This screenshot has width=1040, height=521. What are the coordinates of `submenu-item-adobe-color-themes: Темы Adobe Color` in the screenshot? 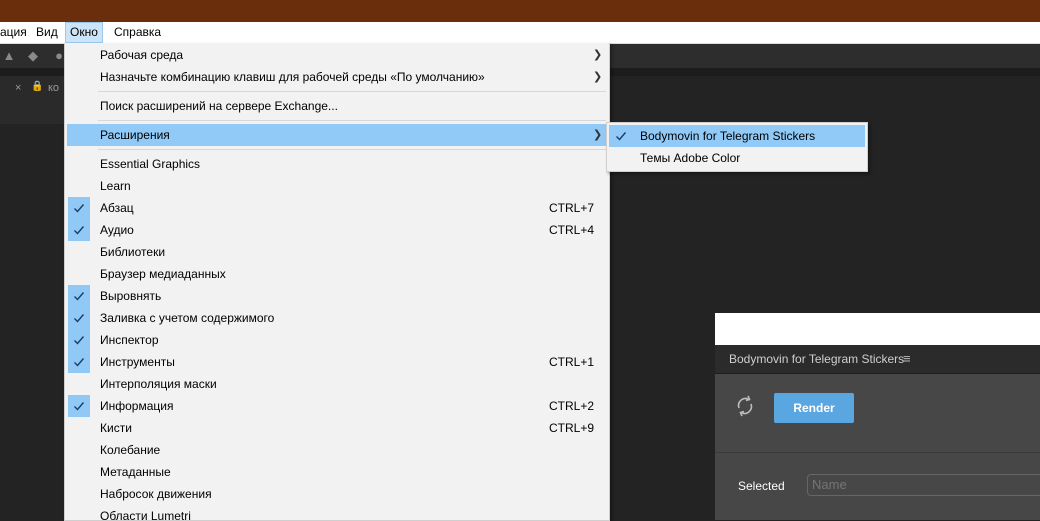 It's located at (737, 158).